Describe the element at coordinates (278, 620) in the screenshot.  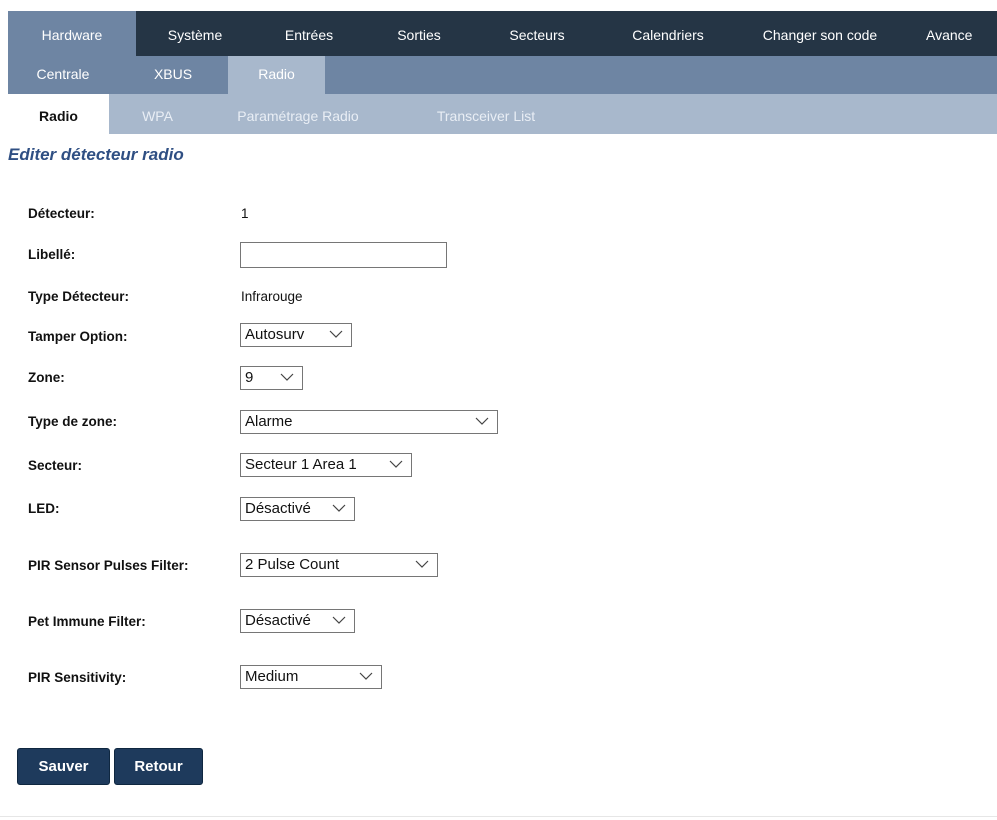
I see `pet-immune-select-value: Désactivé` at that location.